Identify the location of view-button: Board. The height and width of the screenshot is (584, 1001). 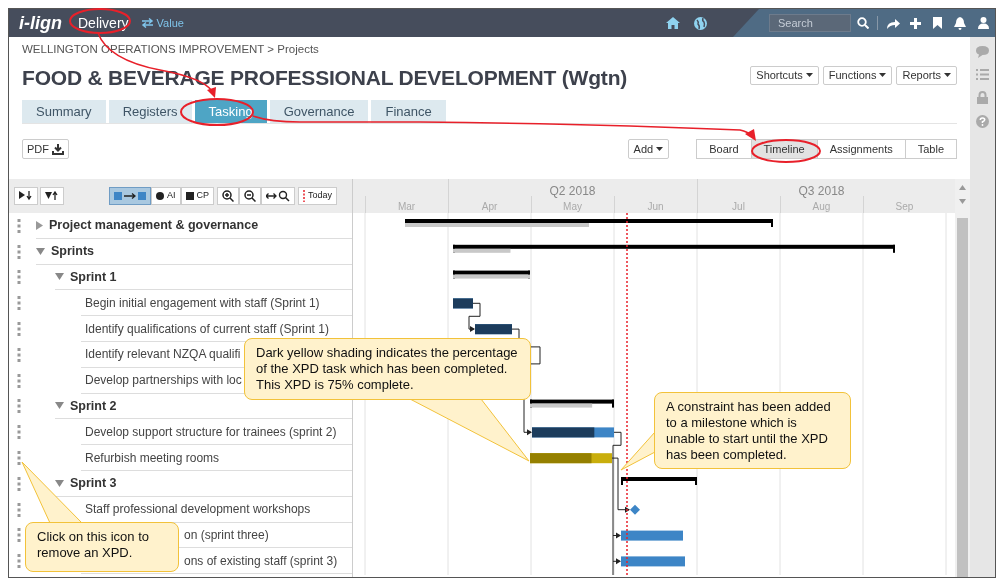
(724, 149).